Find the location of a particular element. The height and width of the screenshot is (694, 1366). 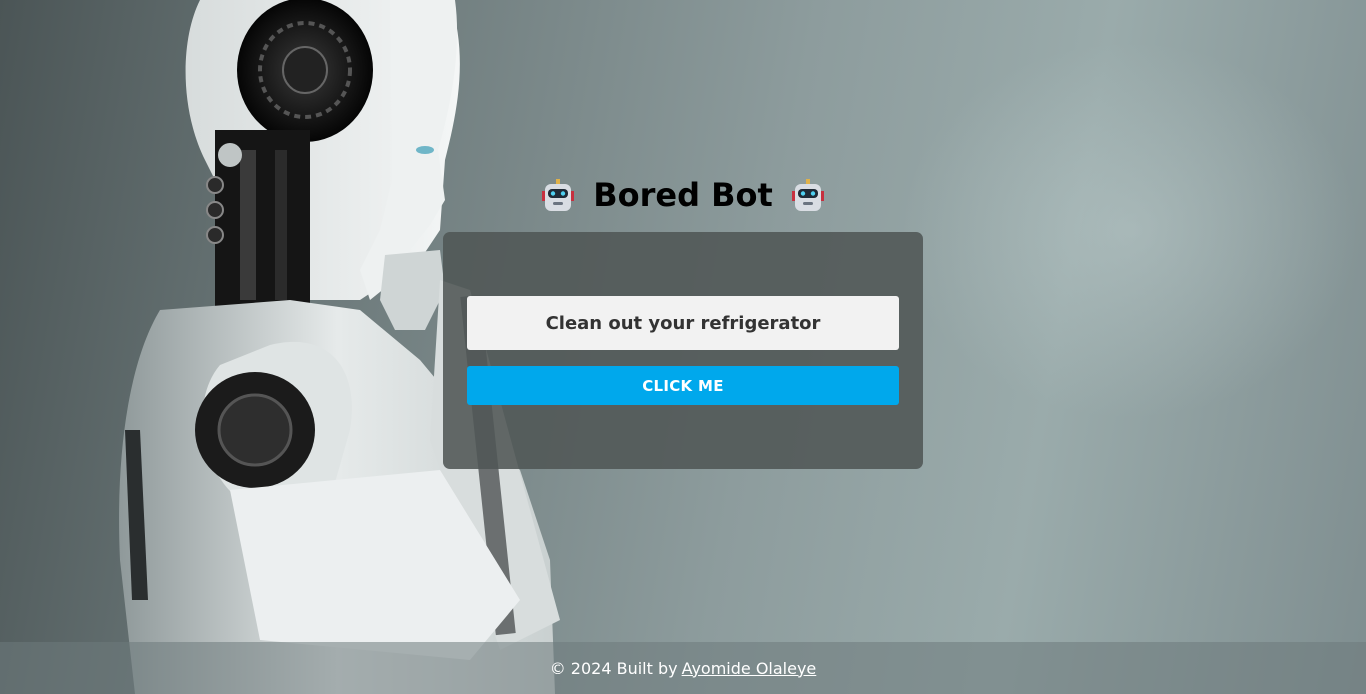

footer: © 2024 Built by Ayomide Olaleye is located at coordinates (683, 668).